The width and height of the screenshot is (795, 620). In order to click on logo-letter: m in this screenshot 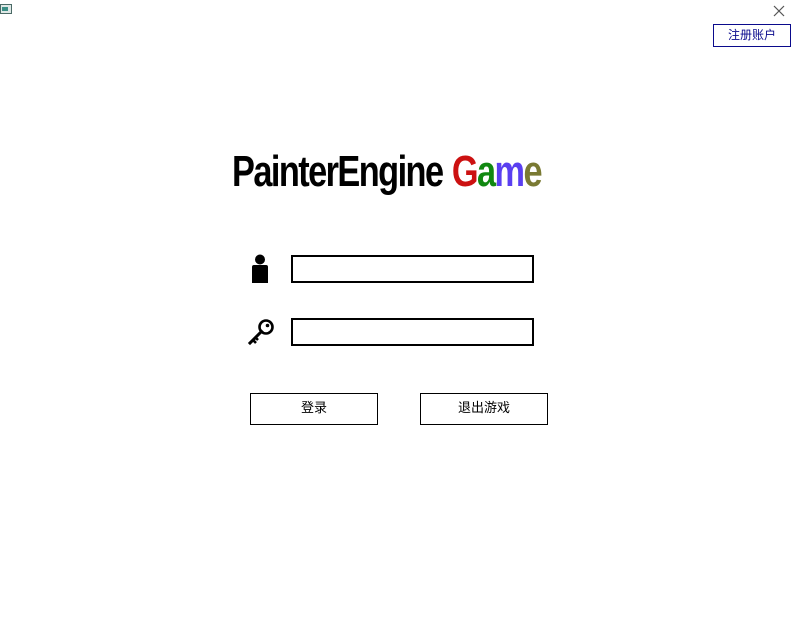, I will do `click(510, 171)`.